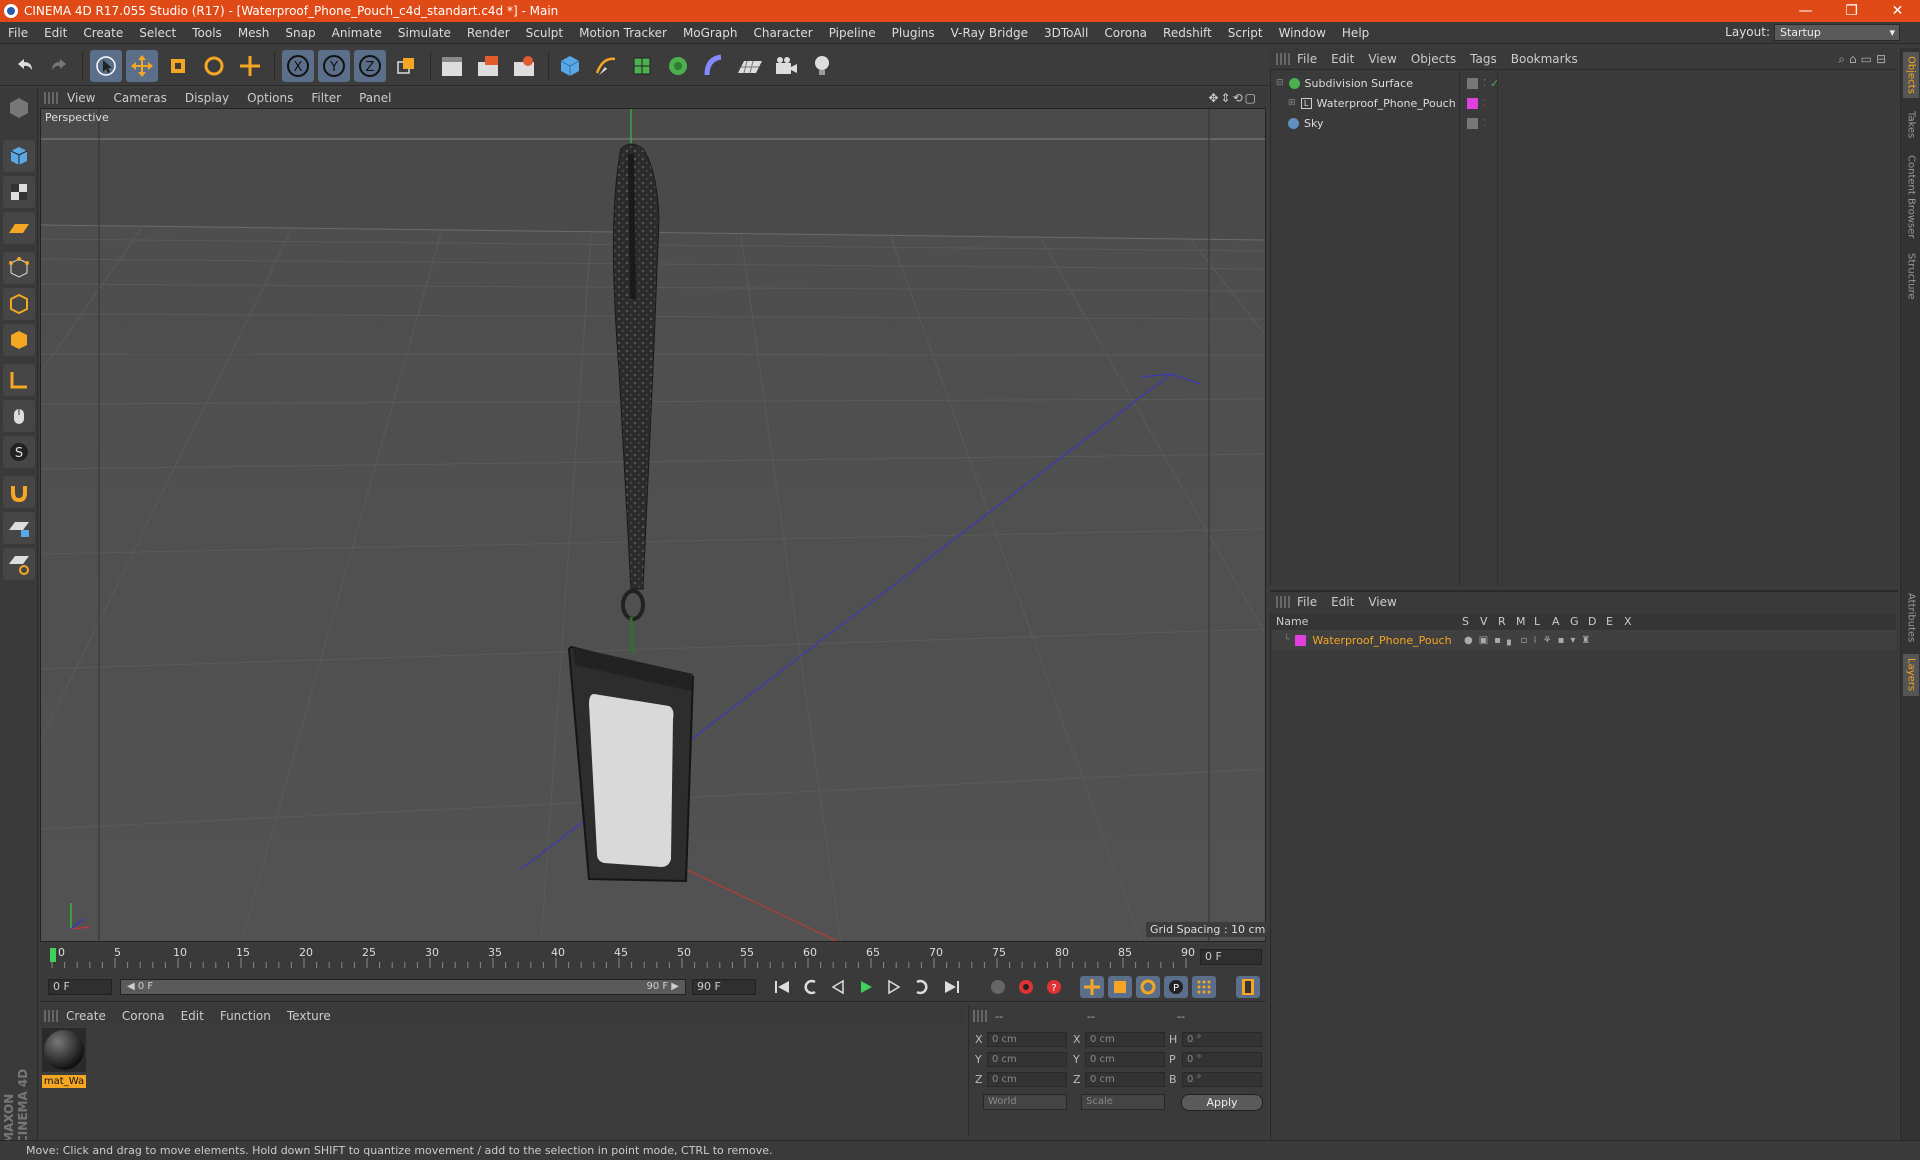 The width and height of the screenshot is (1920, 1160). I want to click on next-frame-button, so click(894, 987).